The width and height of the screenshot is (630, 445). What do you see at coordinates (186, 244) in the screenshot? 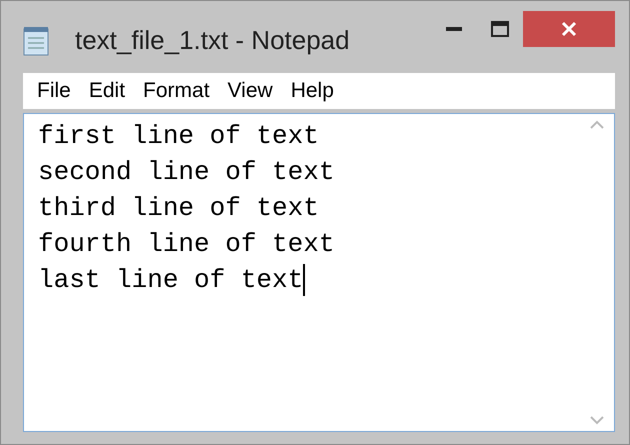
I see `text-line: fourth line of text` at bounding box center [186, 244].